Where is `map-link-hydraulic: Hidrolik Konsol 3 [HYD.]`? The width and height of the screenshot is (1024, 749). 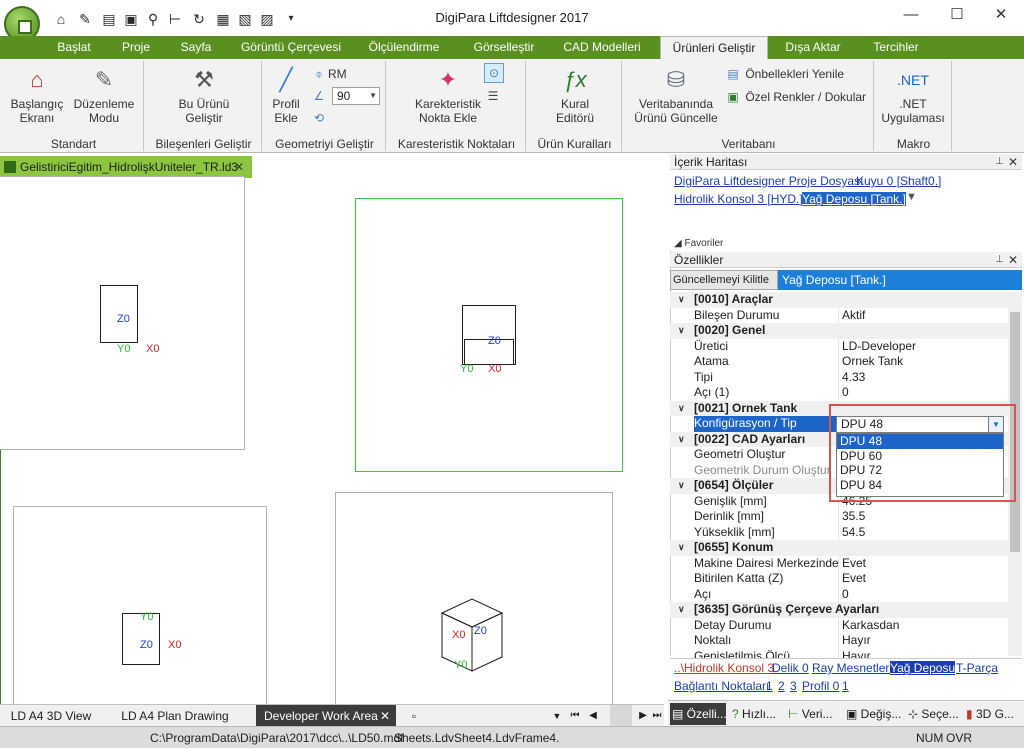 map-link-hydraulic: Hidrolik Konsol 3 [HYD.] is located at coordinates (738, 199).